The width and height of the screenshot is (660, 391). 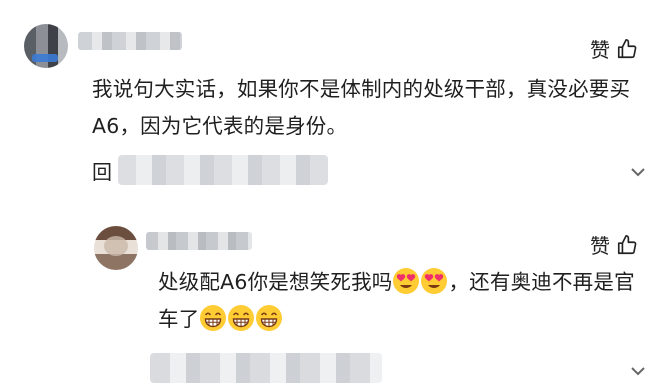 What do you see at coordinates (46, 46) in the screenshot?
I see `commenter-avatar` at bounding box center [46, 46].